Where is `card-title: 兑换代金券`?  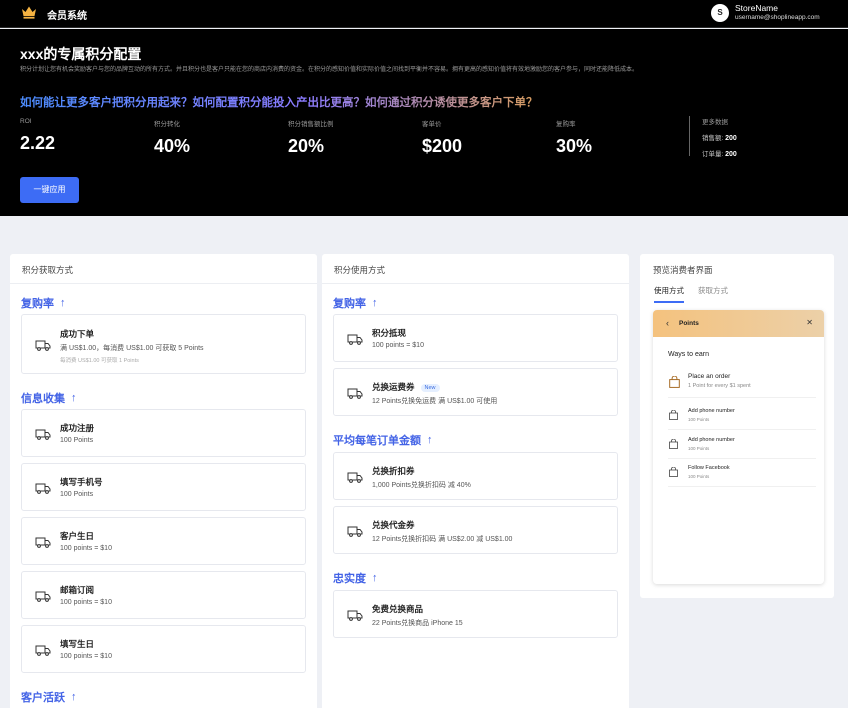 card-title: 兑换代金券 is located at coordinates (393, 525).